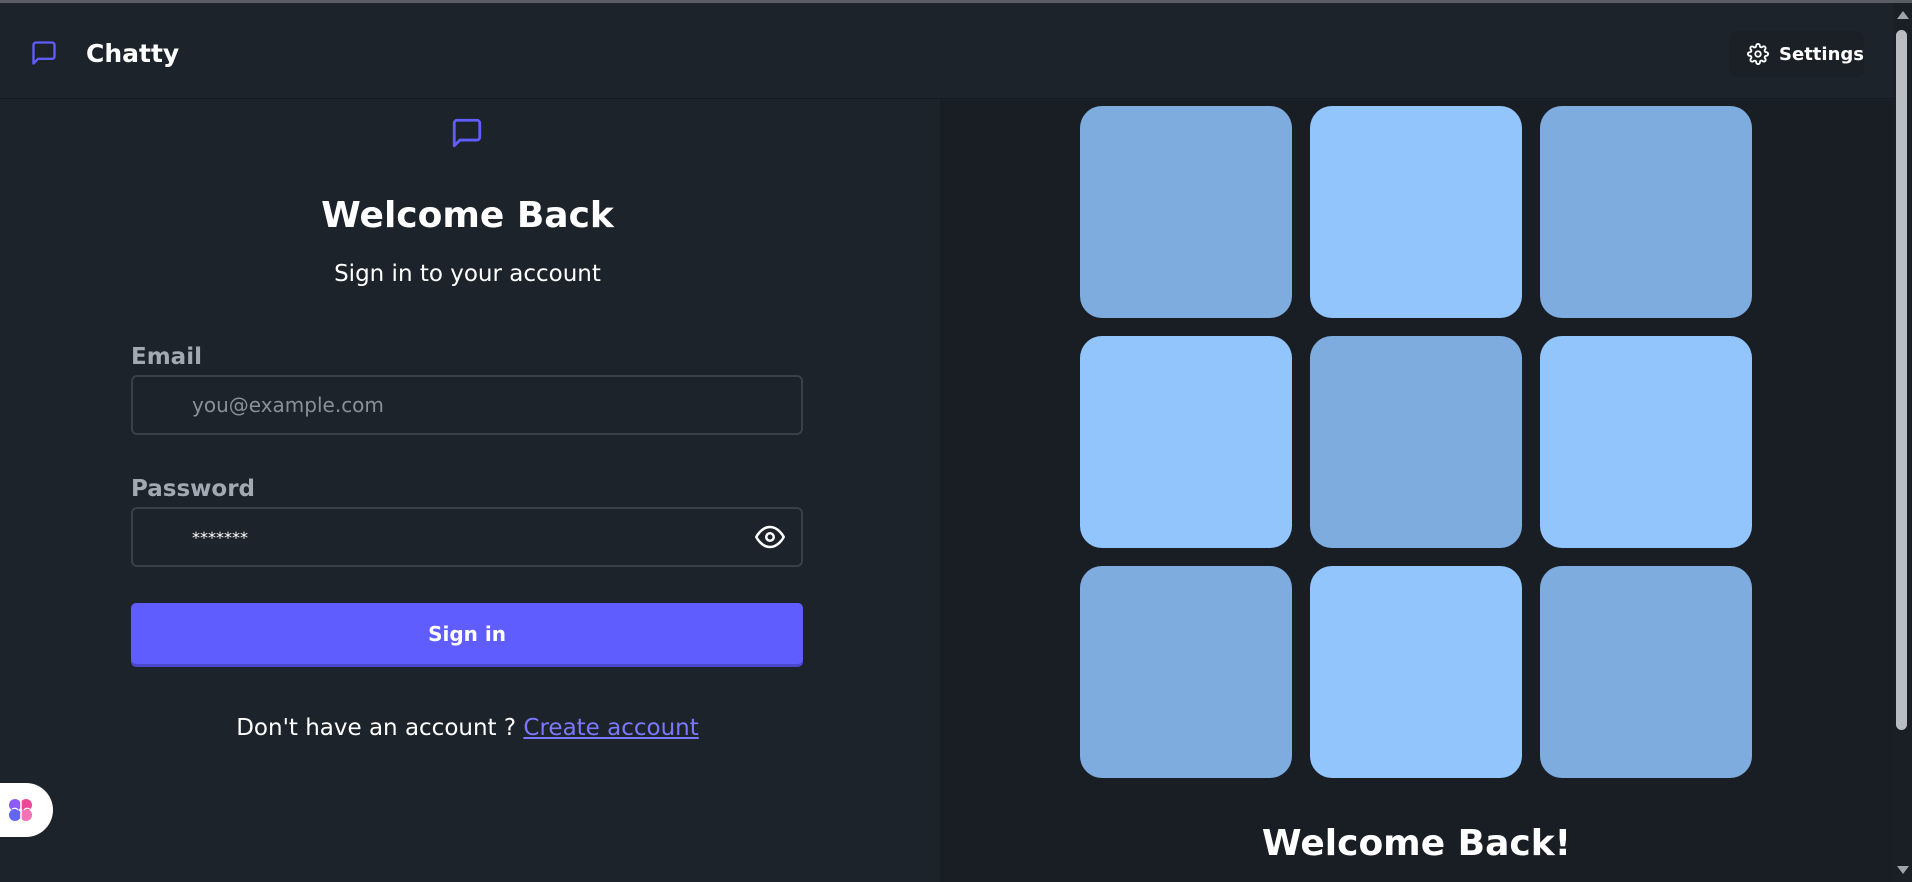 This screenshot has height=882, width=1912. I want to click on settings-label: Settings, so click(1821, 54).